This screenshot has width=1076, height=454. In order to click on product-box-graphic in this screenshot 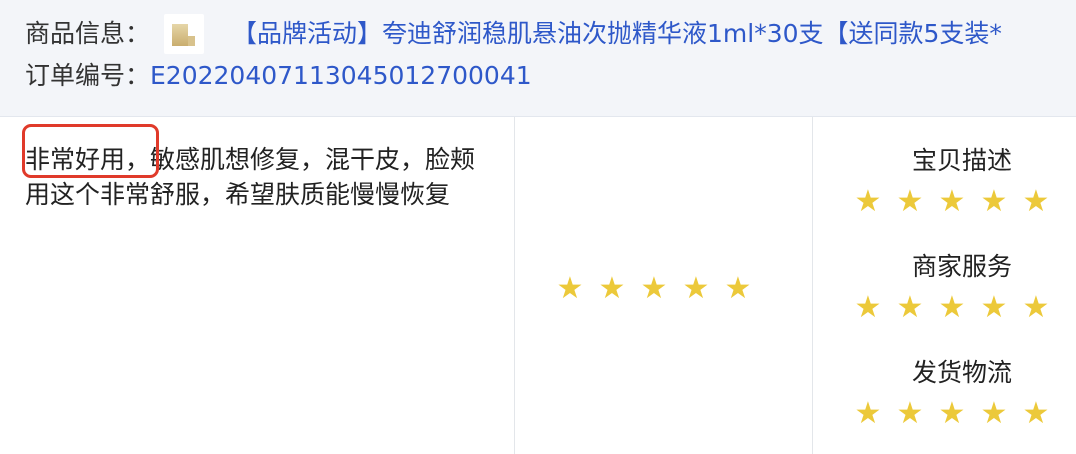, I will do `click(180, 35)`.